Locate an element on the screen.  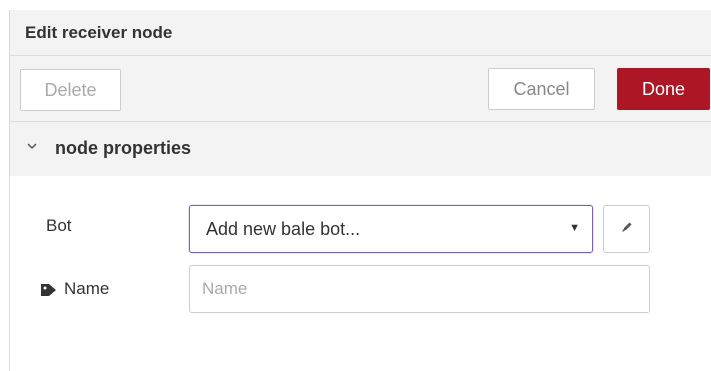
done-button: Done is located at coordinates (663, 89).